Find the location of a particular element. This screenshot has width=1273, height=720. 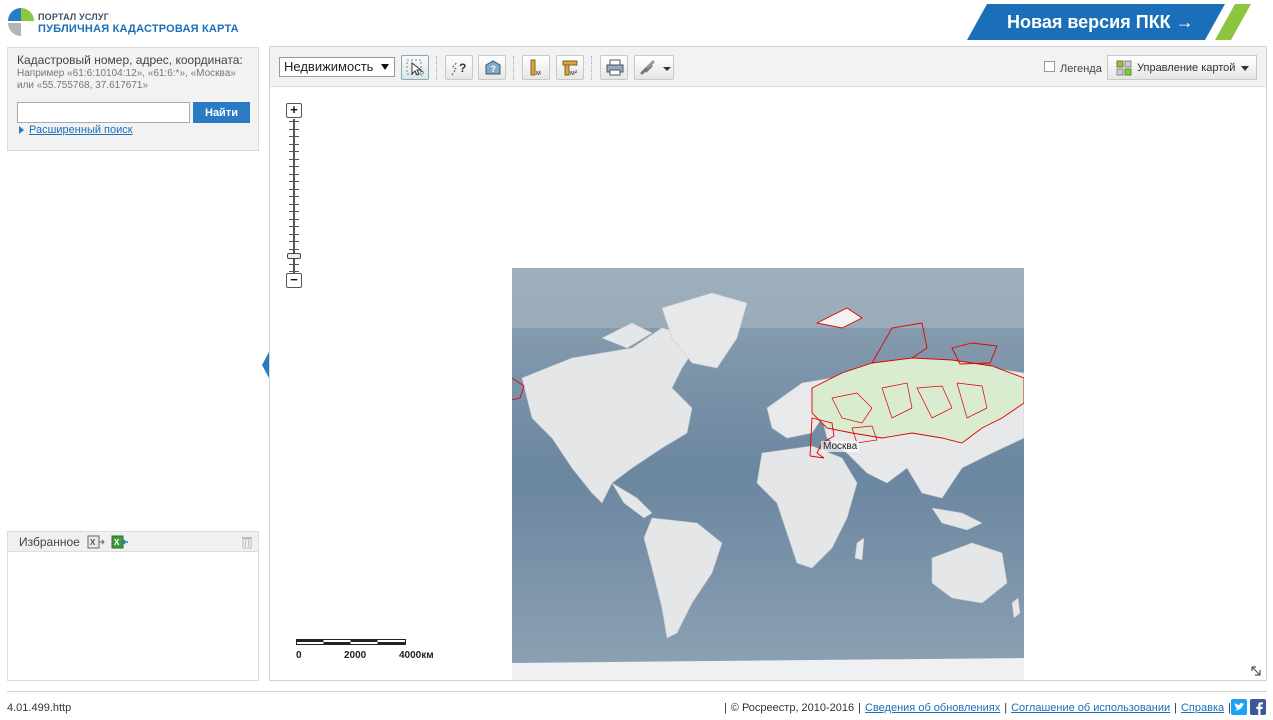

legend-label: Легенда is located at coordinates (1081, 69).